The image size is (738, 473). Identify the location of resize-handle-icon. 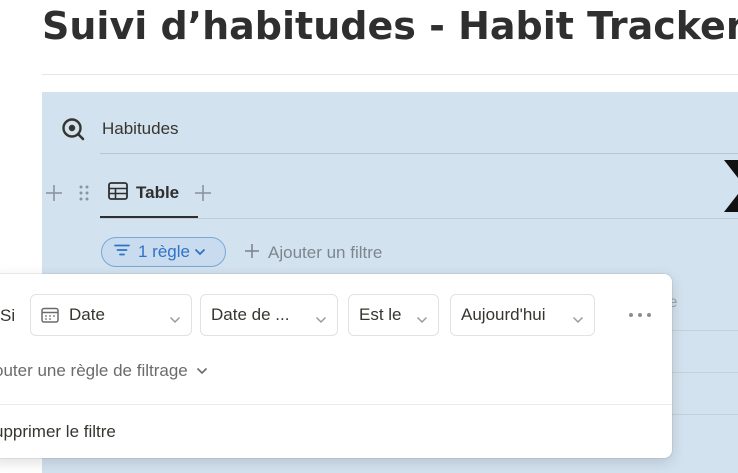
(731, 186).